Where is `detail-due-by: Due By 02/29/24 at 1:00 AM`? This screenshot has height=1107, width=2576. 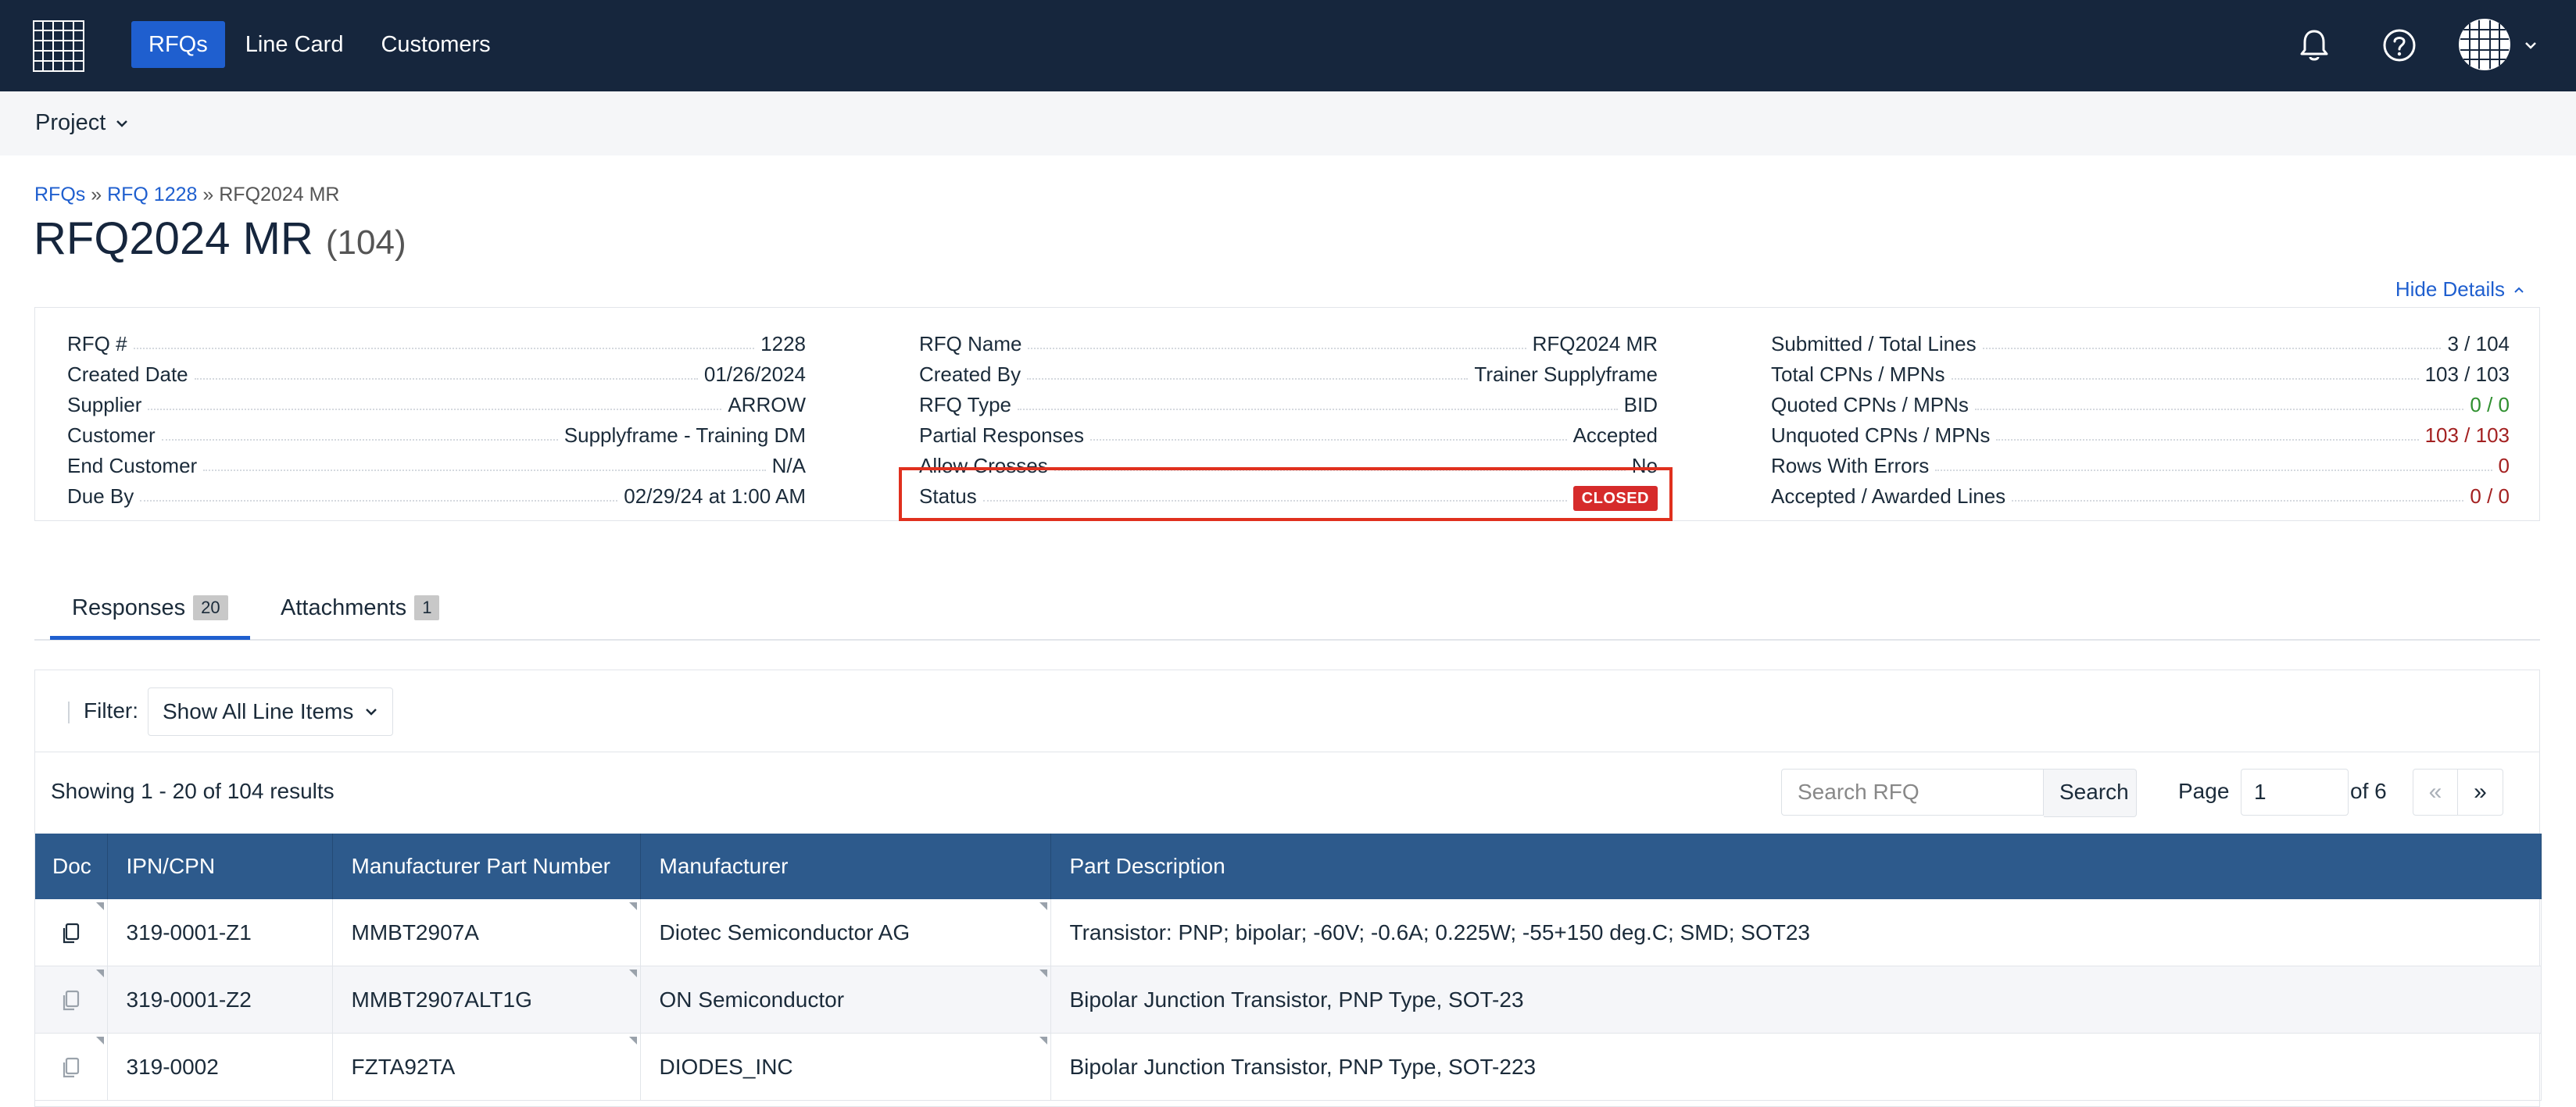
detail-due-by: Due By 02/29/24 at 1:00 AM is located at coordinates (436, 493).